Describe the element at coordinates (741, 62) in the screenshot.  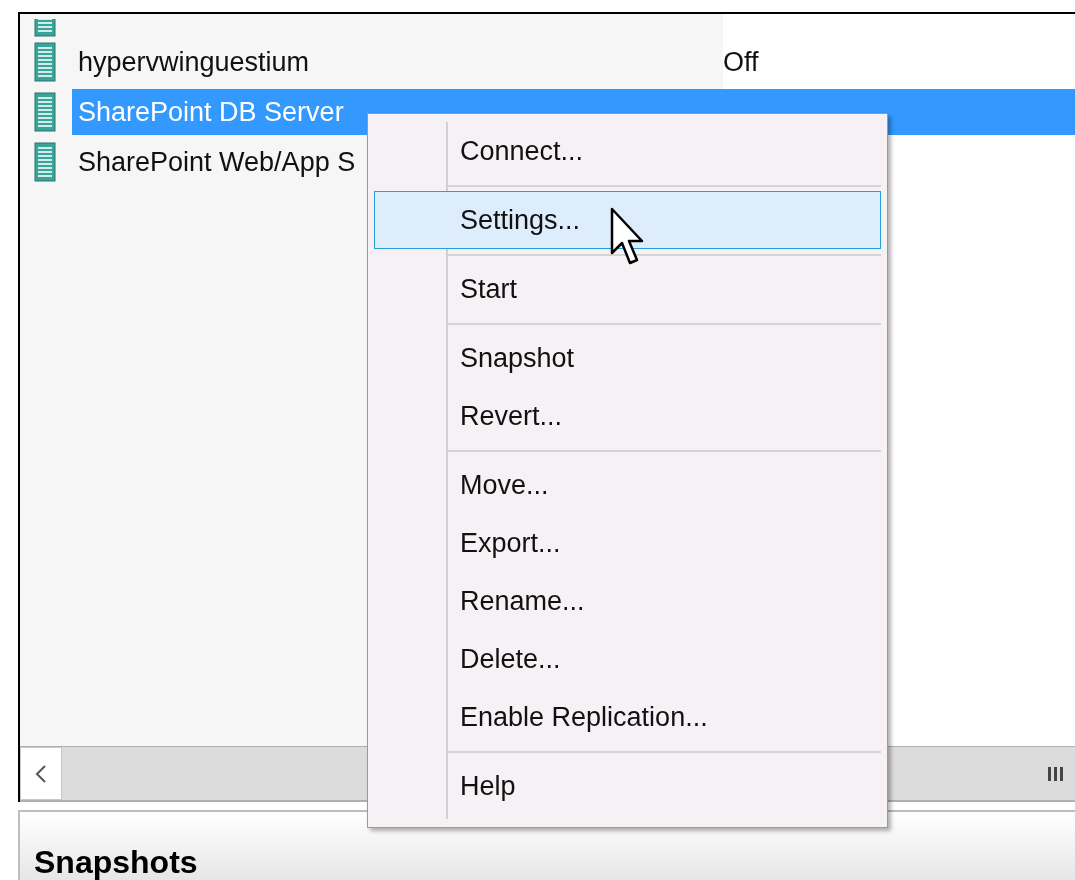
I see `vm-state: Off` at that location.